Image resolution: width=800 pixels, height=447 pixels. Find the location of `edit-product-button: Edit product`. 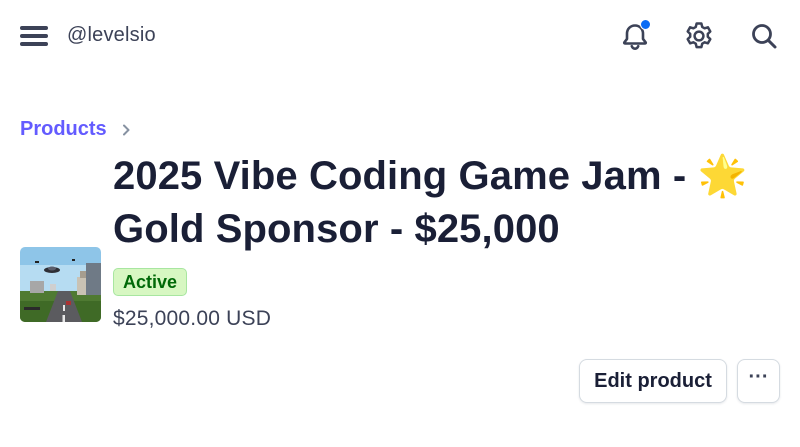

edit-product-button: Edit product is located at coordinates (653, 381).